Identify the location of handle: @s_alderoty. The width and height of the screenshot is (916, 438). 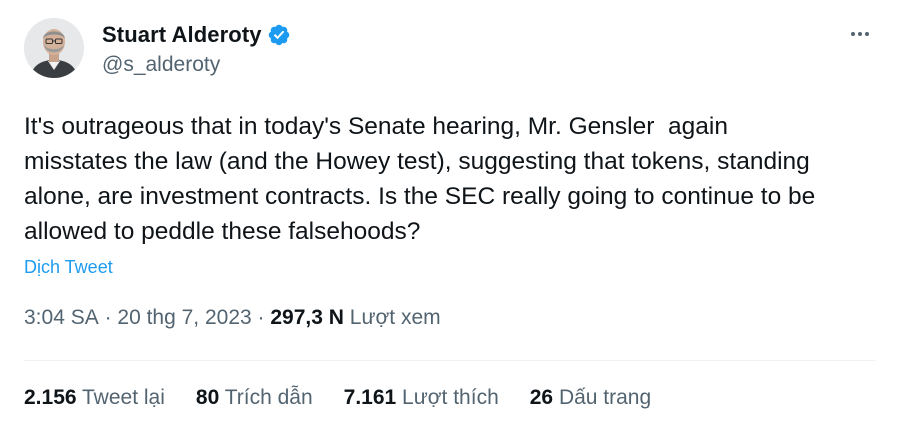
(196, 65).